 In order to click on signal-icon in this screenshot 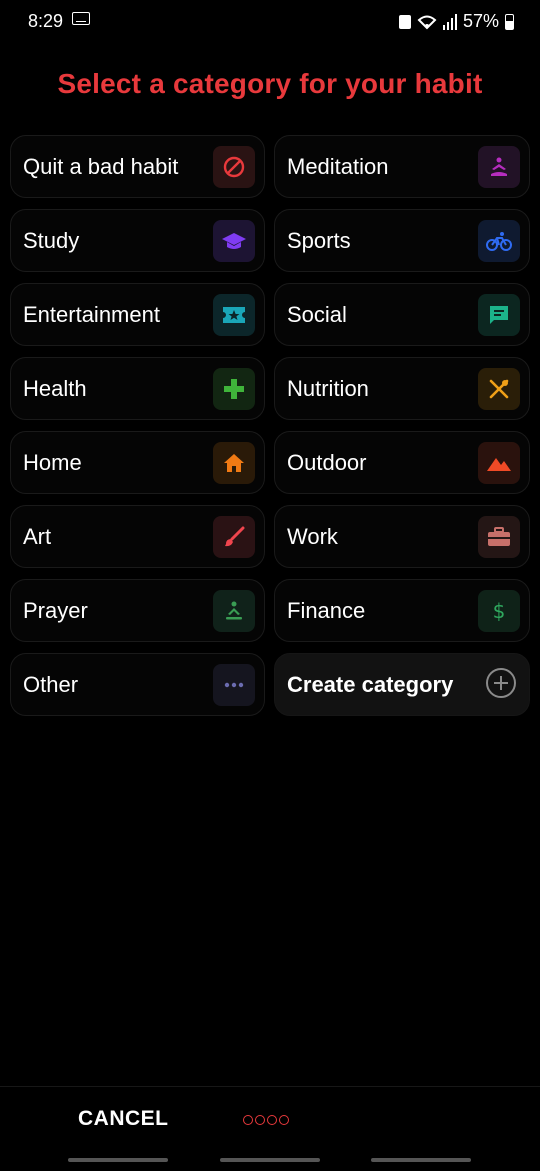, I will do `click(449, 21)`.